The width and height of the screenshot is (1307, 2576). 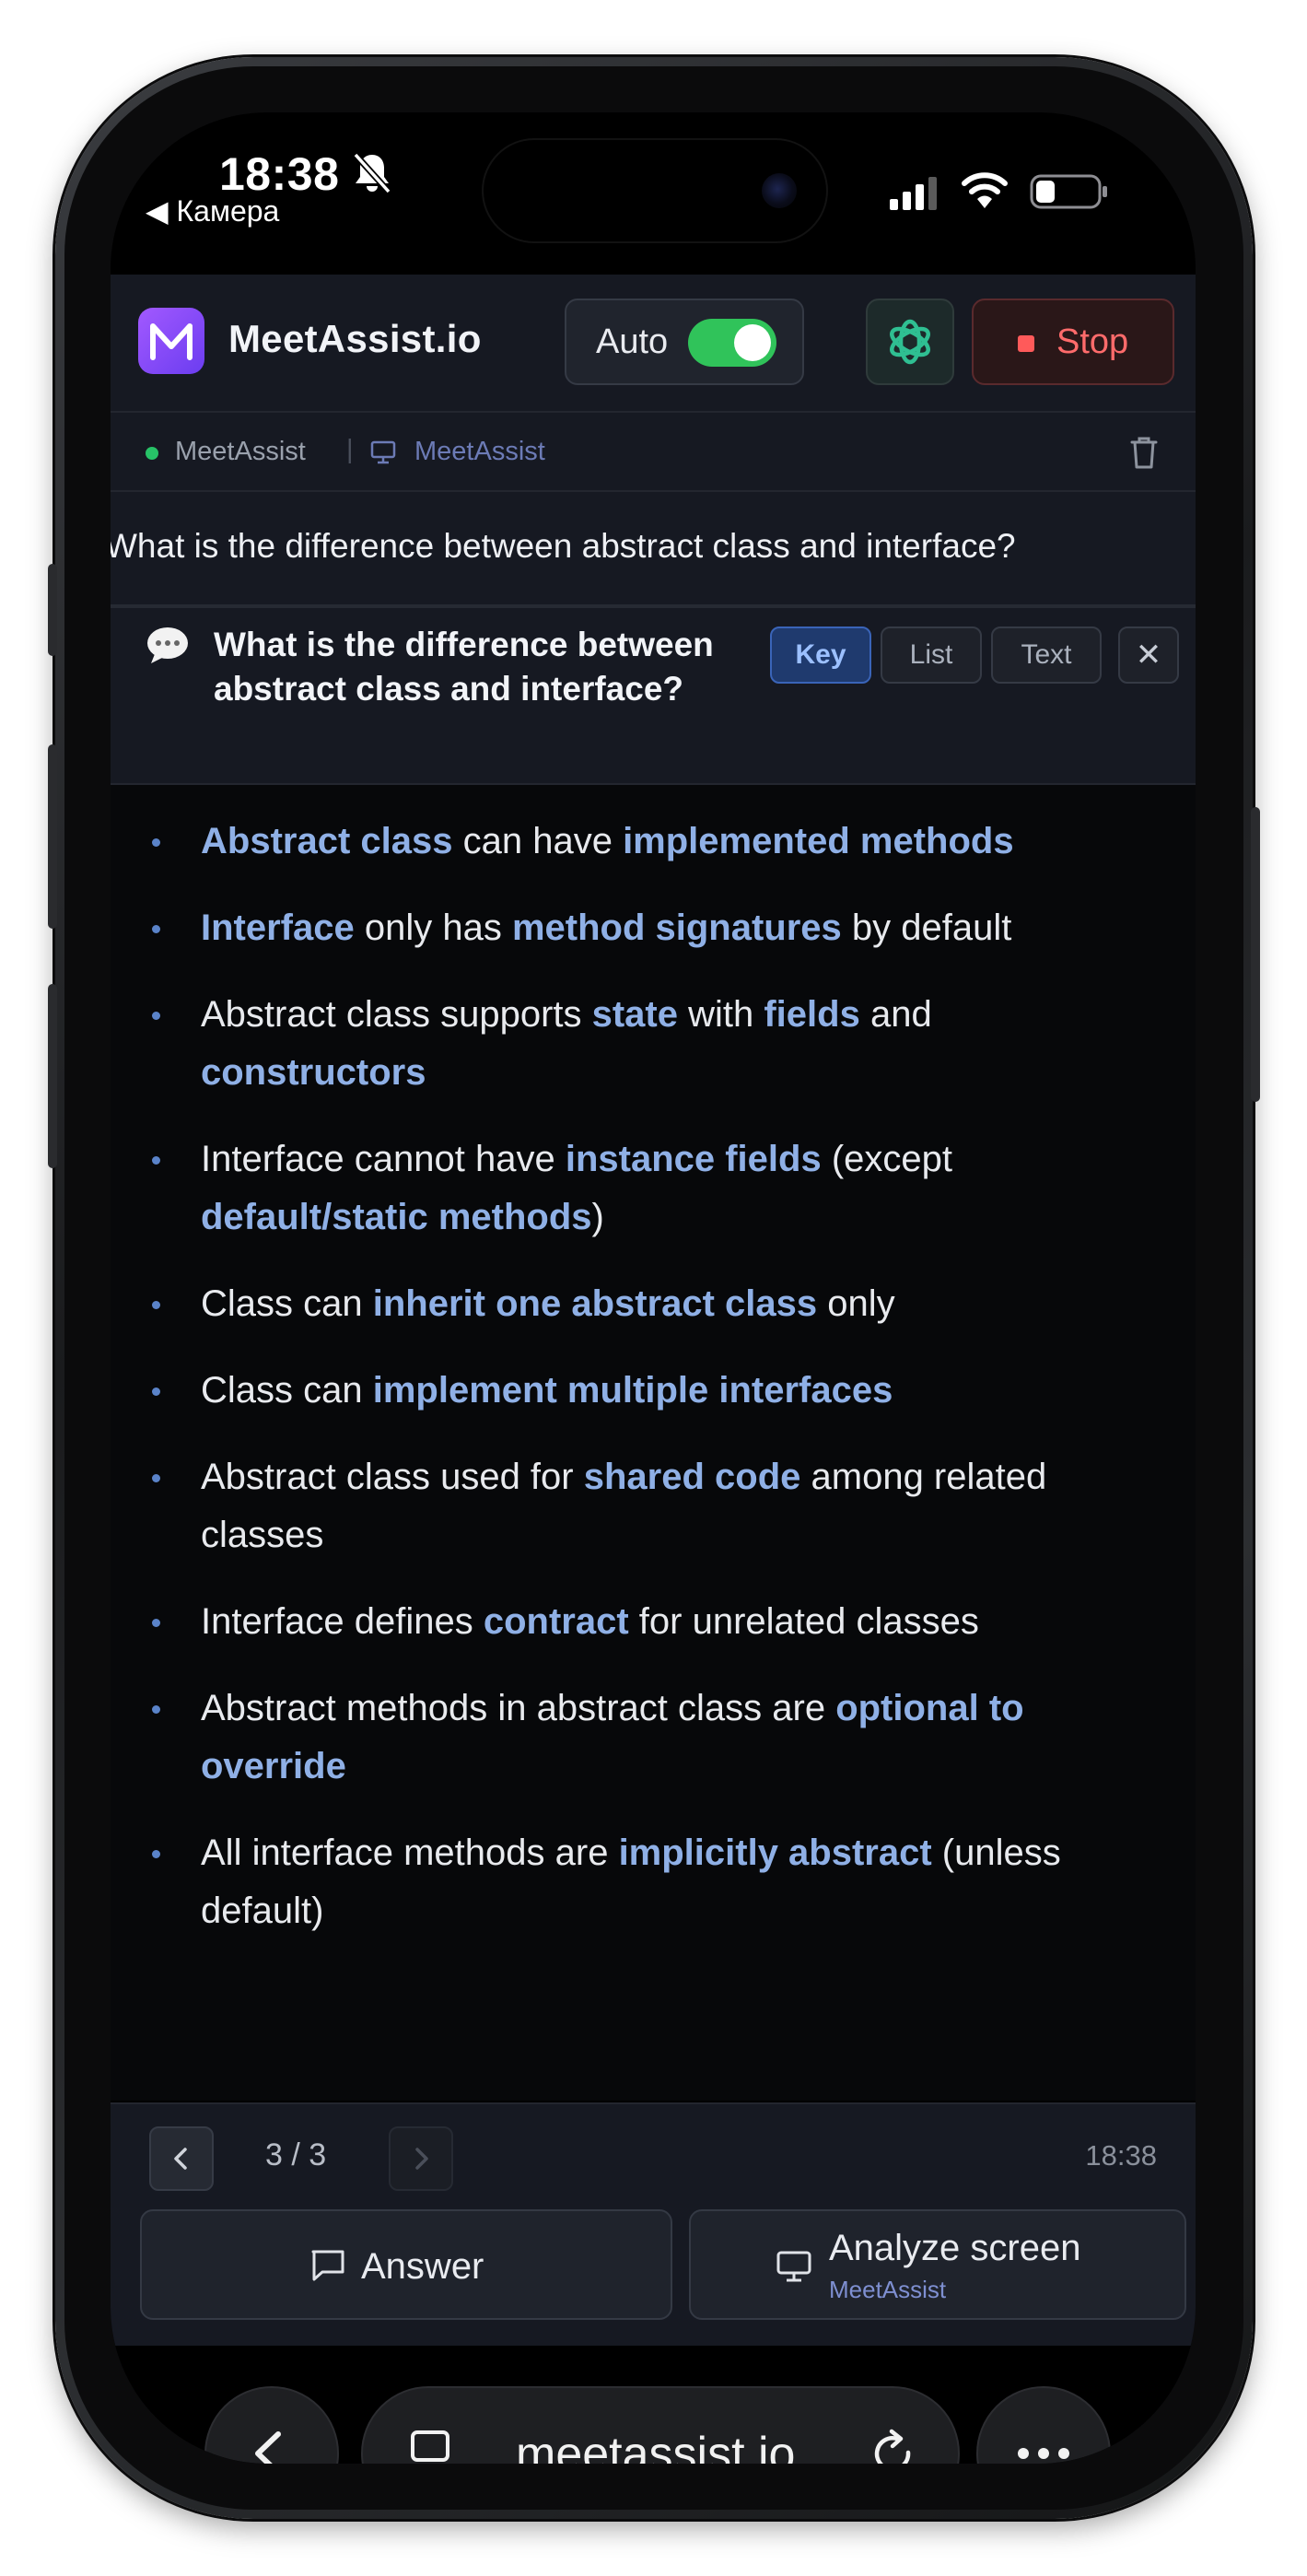 I want to click on key-term: inherit one abstract class, so click(x=595, y=1303).